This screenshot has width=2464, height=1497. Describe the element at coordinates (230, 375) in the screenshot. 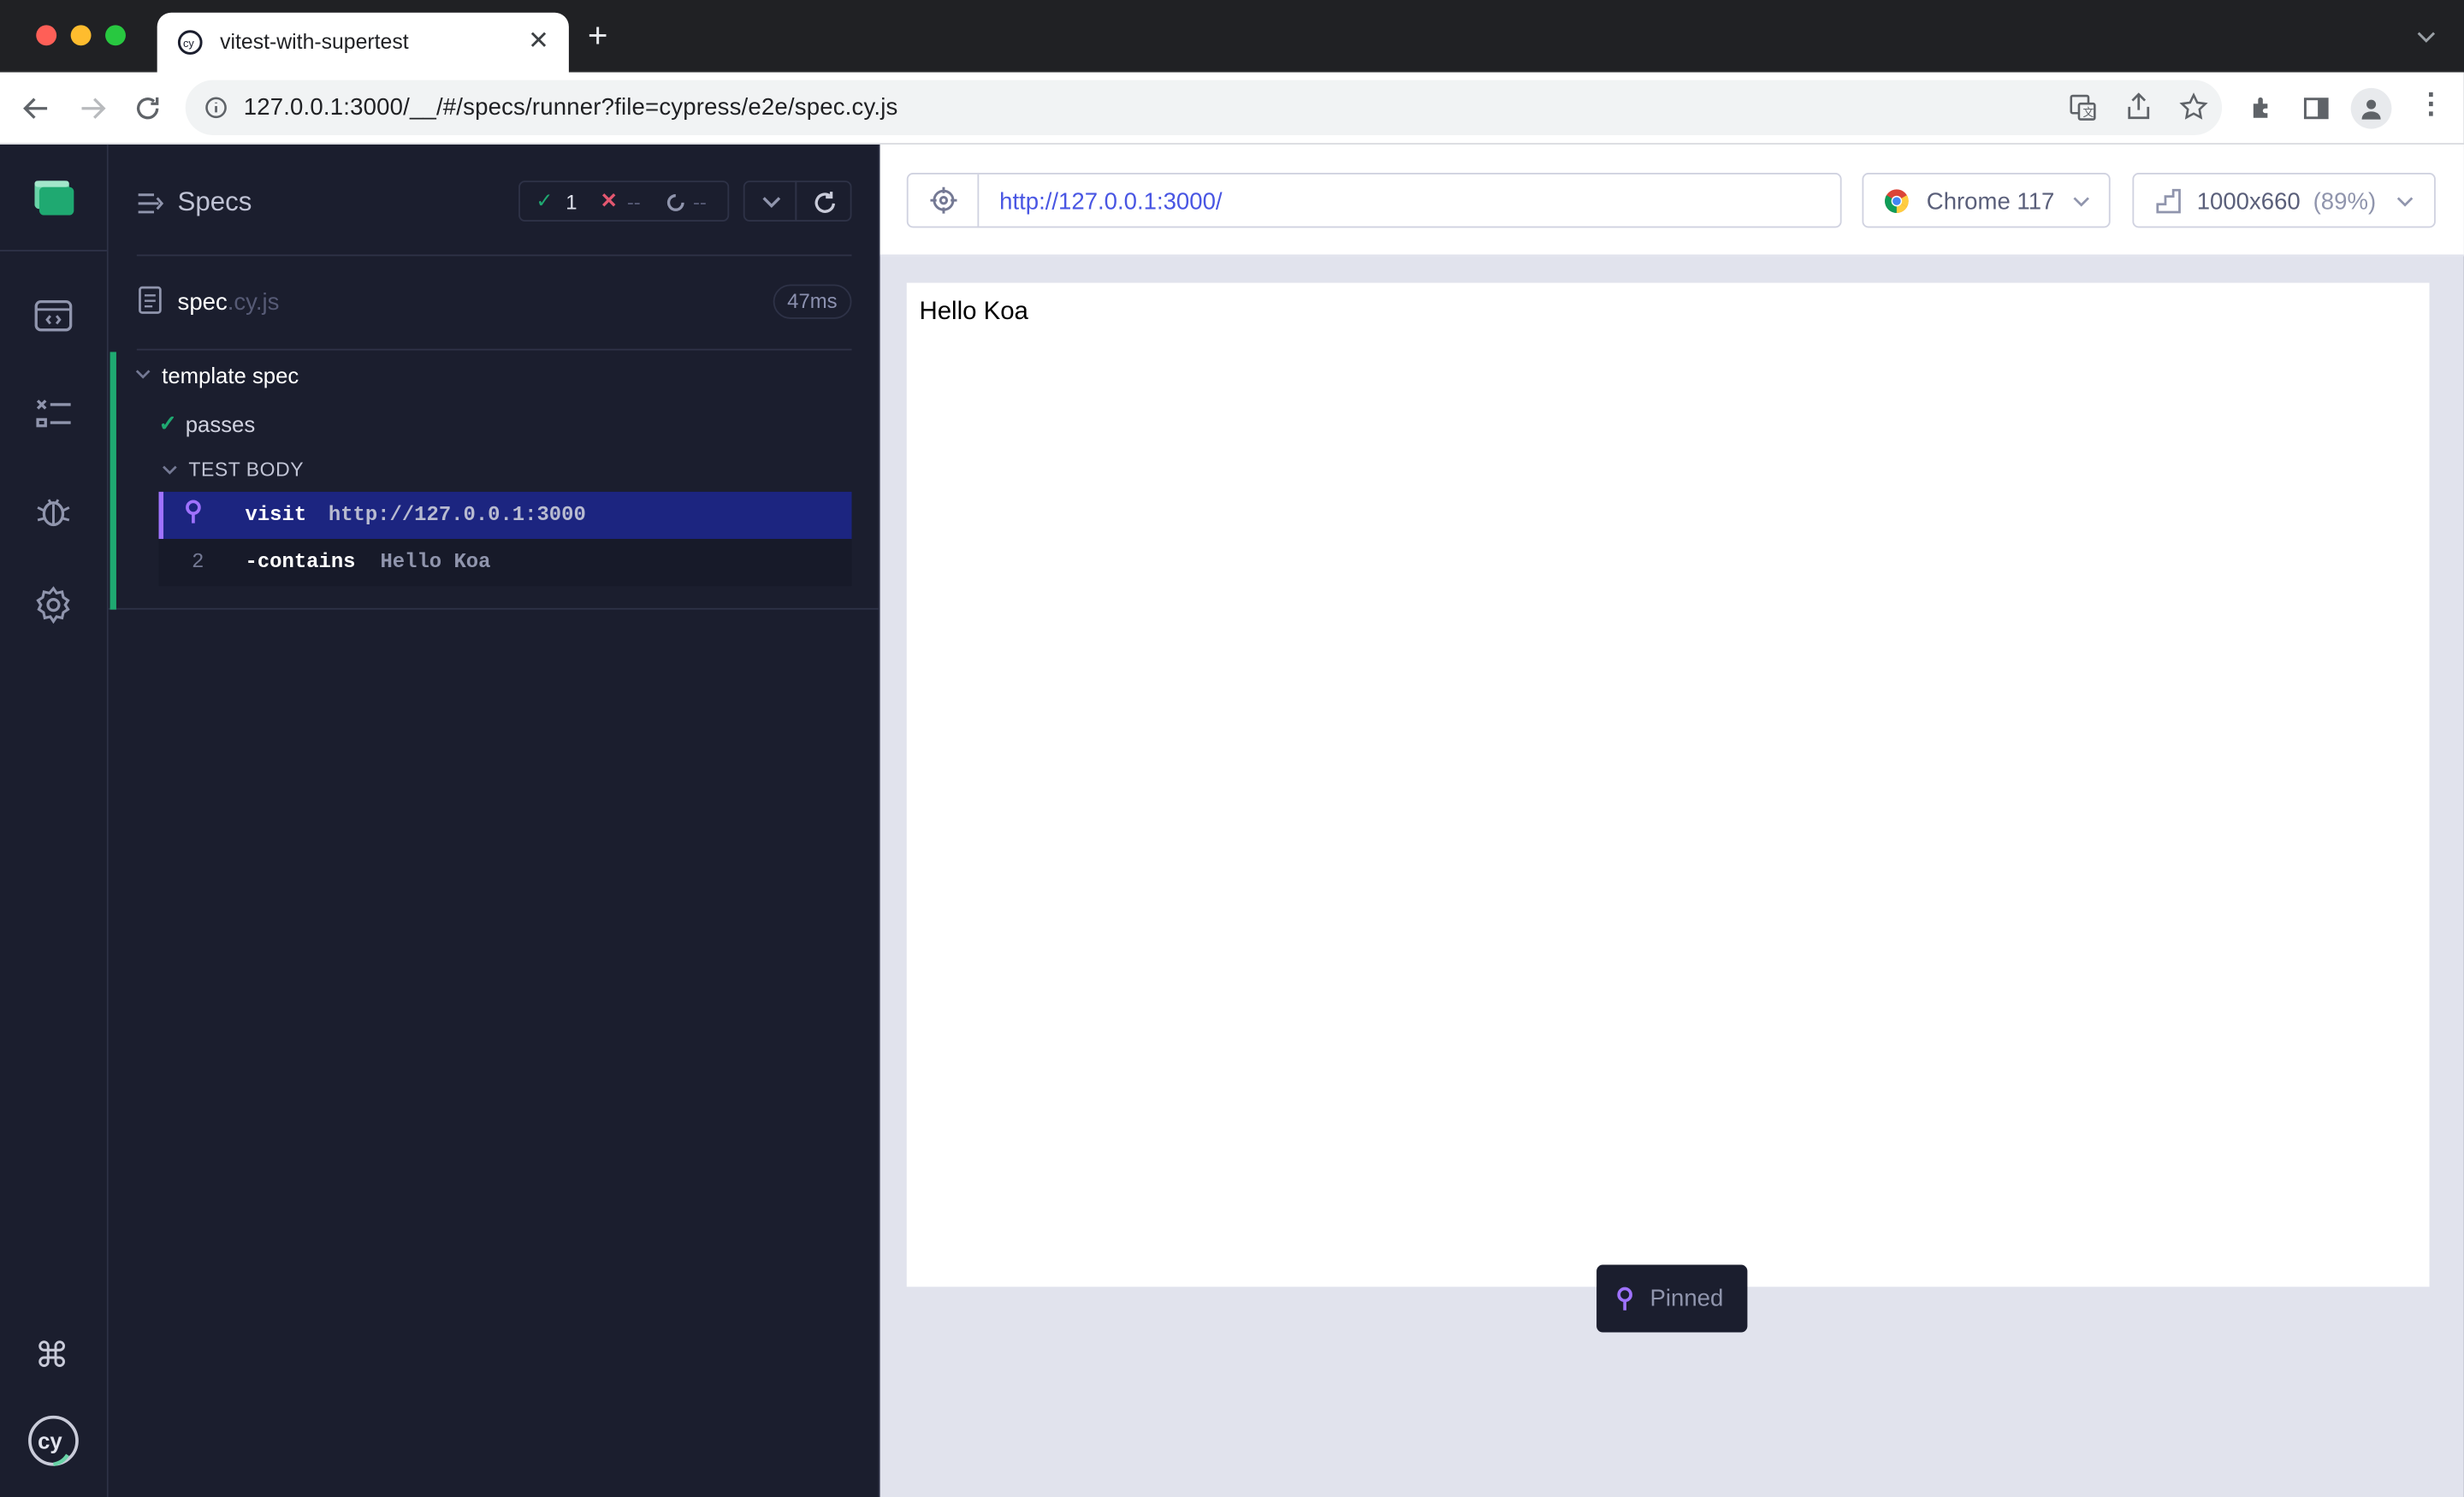

I see `suite-title: template spec` at that location.